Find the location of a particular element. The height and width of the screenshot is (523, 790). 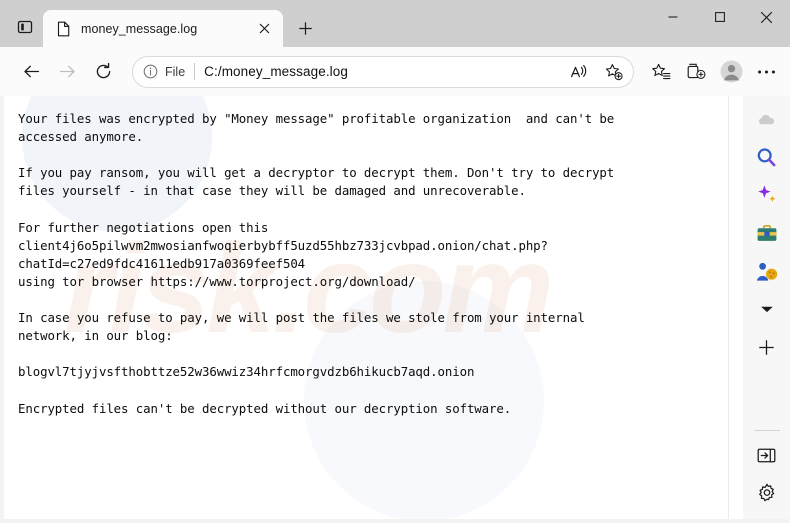

sidebar-tools-icon is located at coordinates (766, 232).